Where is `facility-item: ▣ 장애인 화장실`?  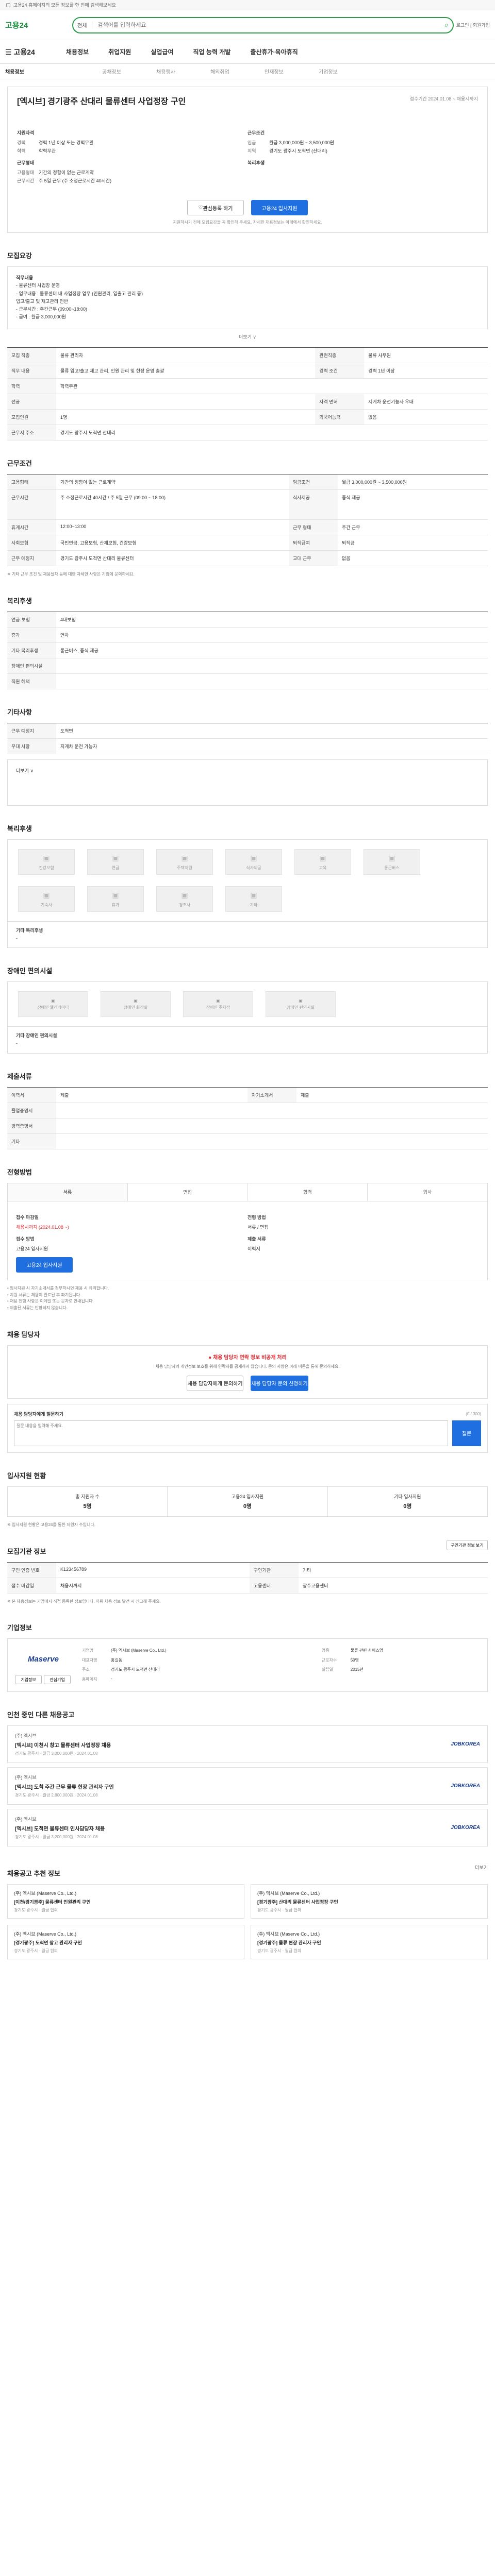 facility-item: ▣ 장애인 화장실 is located at coordinates (136, 1004).